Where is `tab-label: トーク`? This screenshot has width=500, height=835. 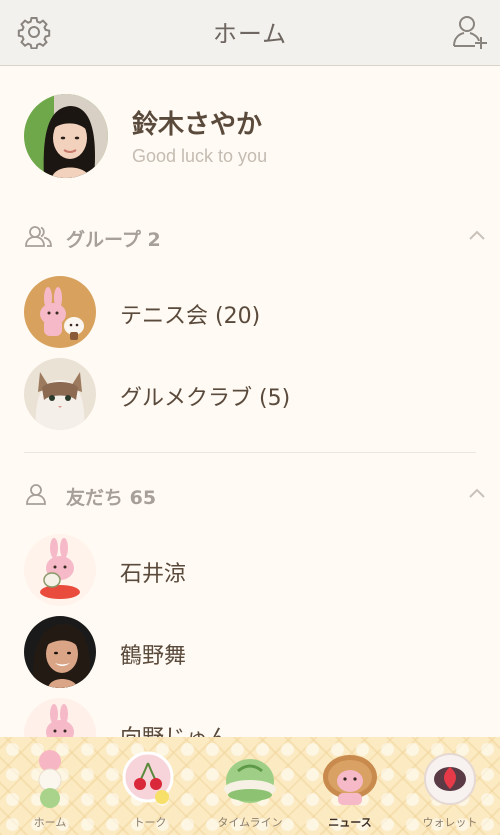 tab-label: トーク is located at coordinates (150, 822).